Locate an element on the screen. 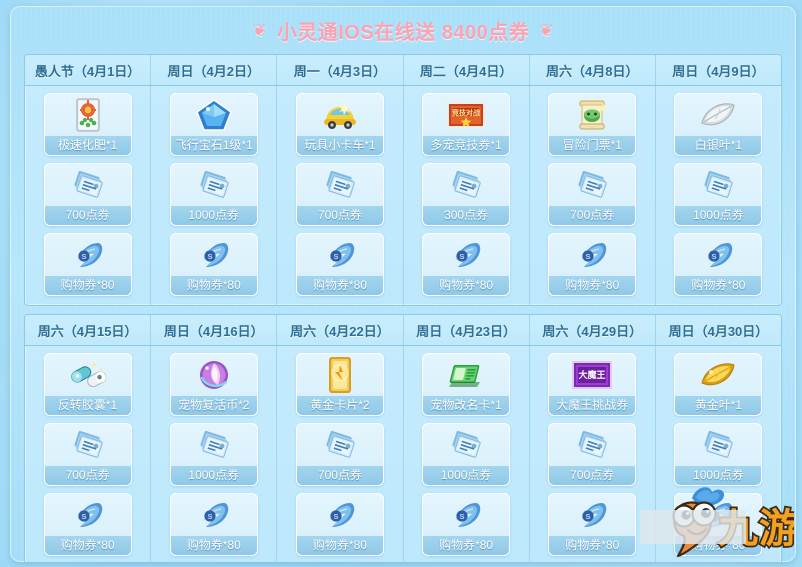  reward-item: 黄金叶*1 is located at coordinates (718, 384).